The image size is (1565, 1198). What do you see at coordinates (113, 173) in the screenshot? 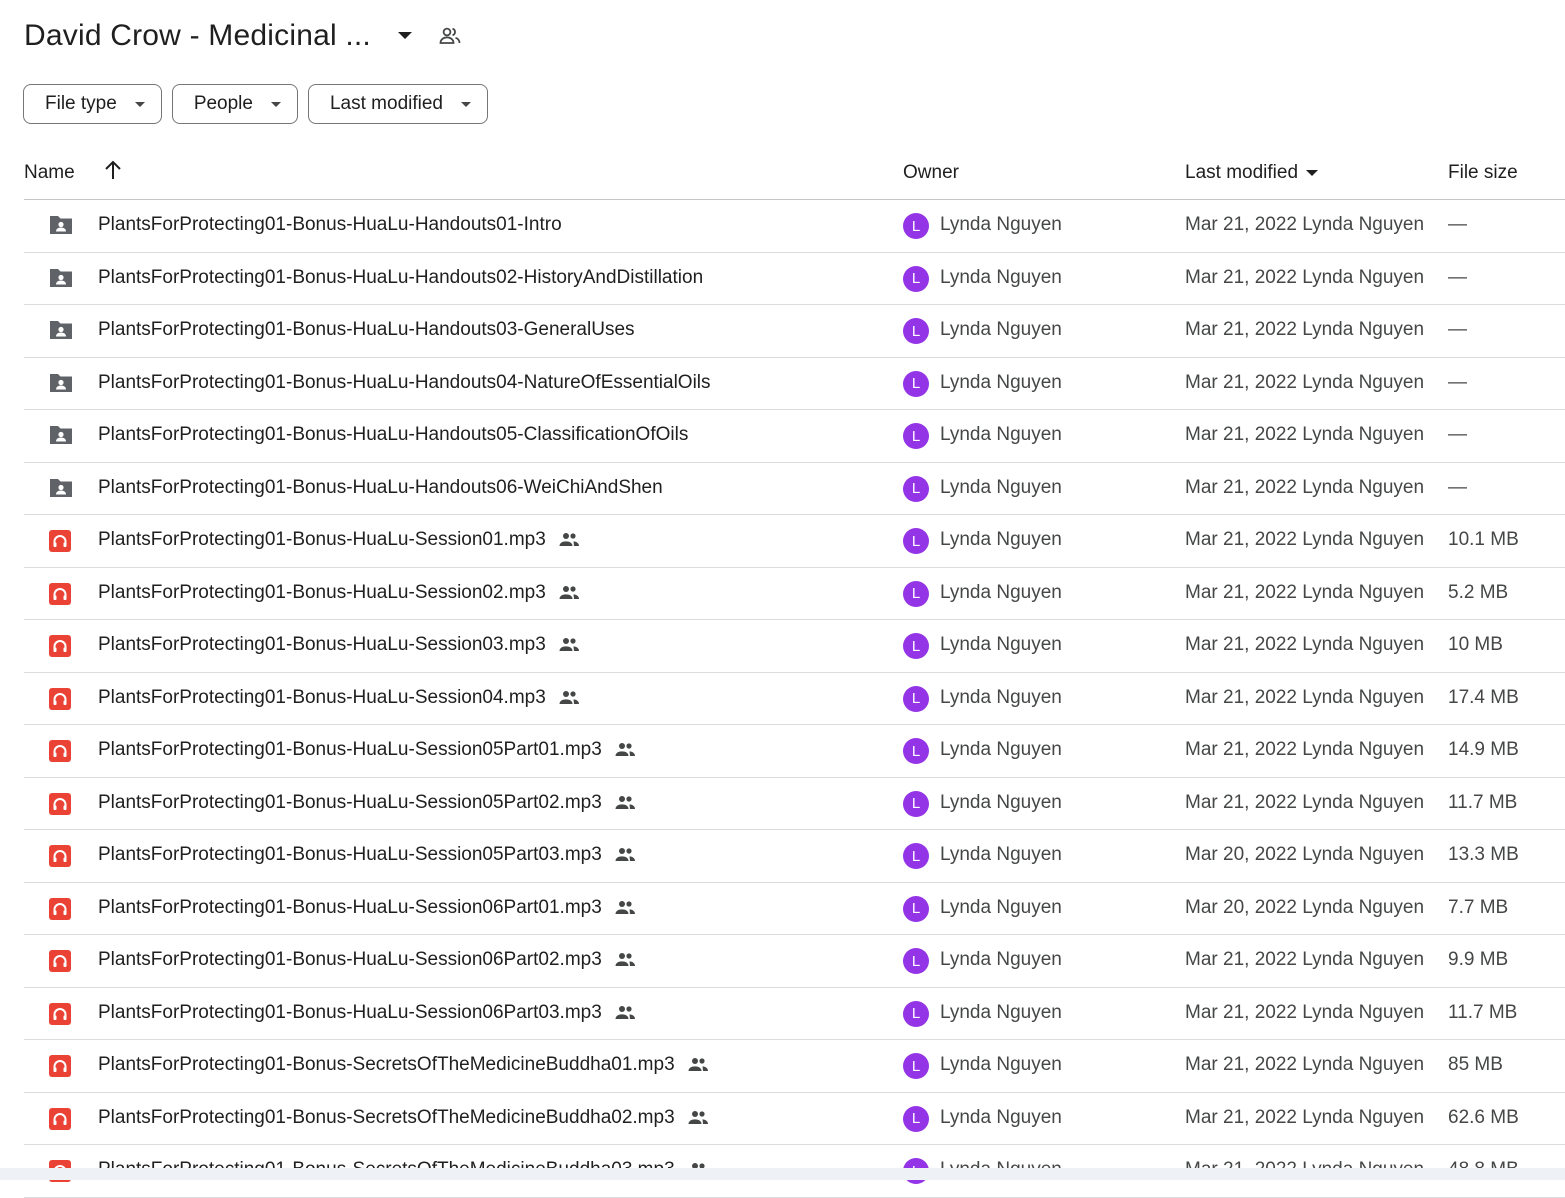
I see `arrow-up-icon` at bounding box center [113, 173].